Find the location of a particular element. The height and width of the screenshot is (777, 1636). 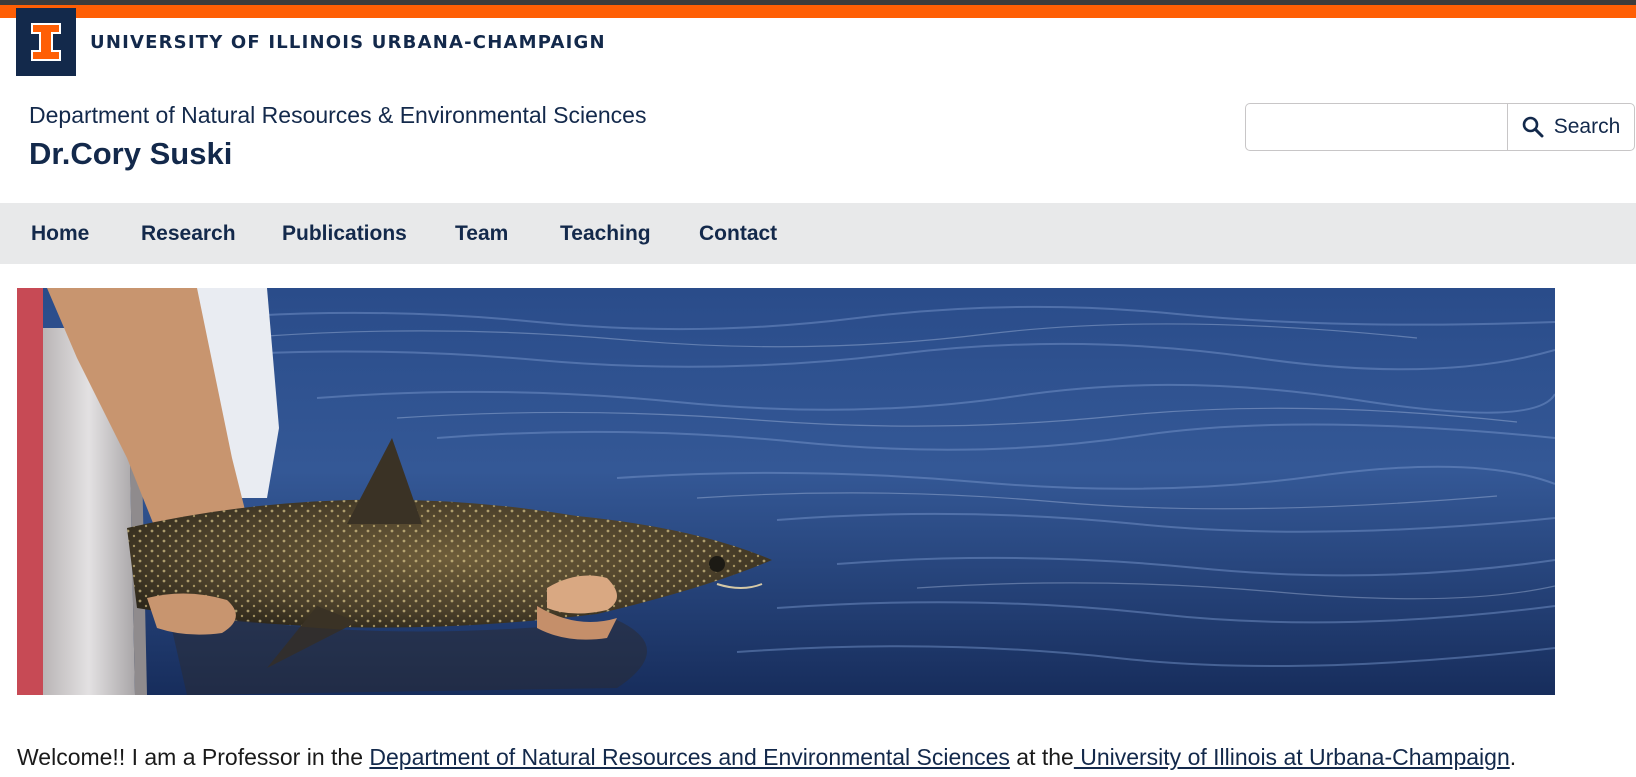

top-dark-strip is located at coordinates (818, 2).